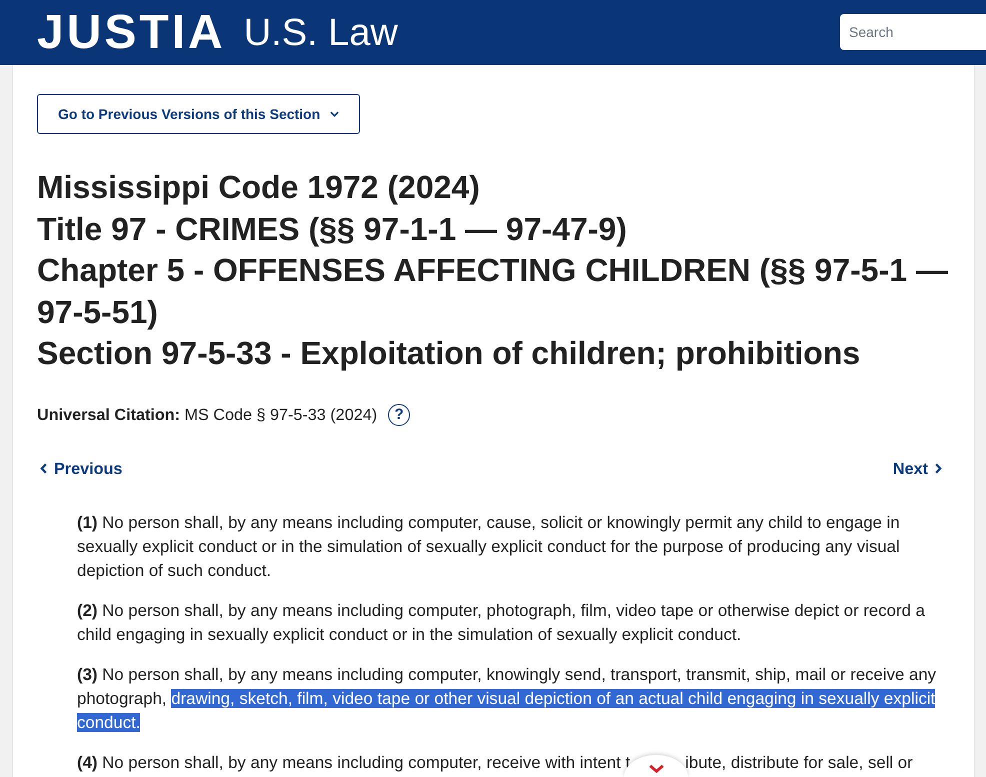 The width and height of the screenshot is (986, 777). I want to click on help-icon: ?, so click(399, 415).